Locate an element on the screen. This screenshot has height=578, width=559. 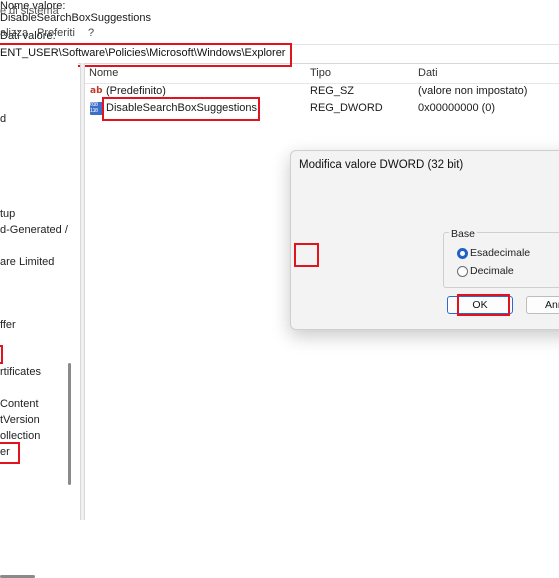
tree-item: d is located at coordinates (3, 119).